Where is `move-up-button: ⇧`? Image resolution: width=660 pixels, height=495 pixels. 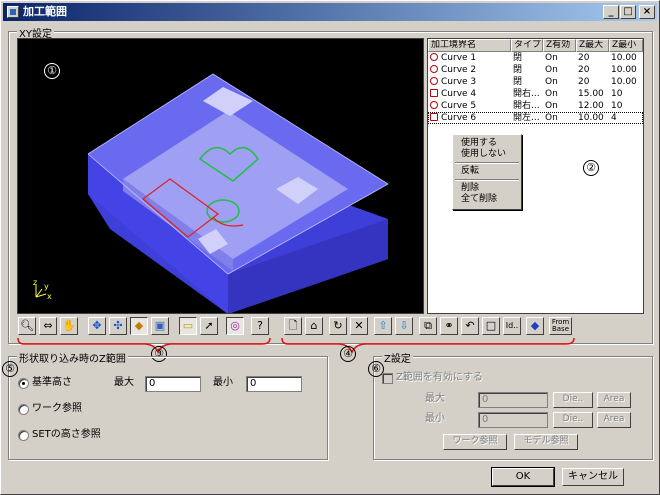 move-up-button: ⇧ is located at coordinates (383, 326).